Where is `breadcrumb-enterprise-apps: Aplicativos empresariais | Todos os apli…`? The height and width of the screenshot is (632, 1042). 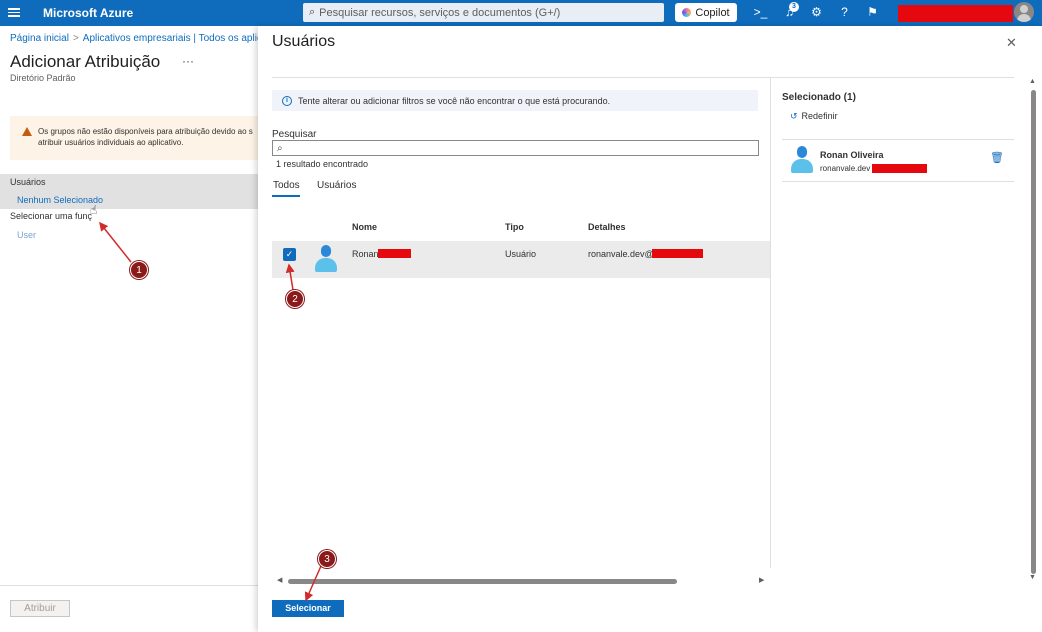 breadcrumb-enterprise-apps: Aplicativos empresariais | Todos os apli… is located at coordinates (180, 38).